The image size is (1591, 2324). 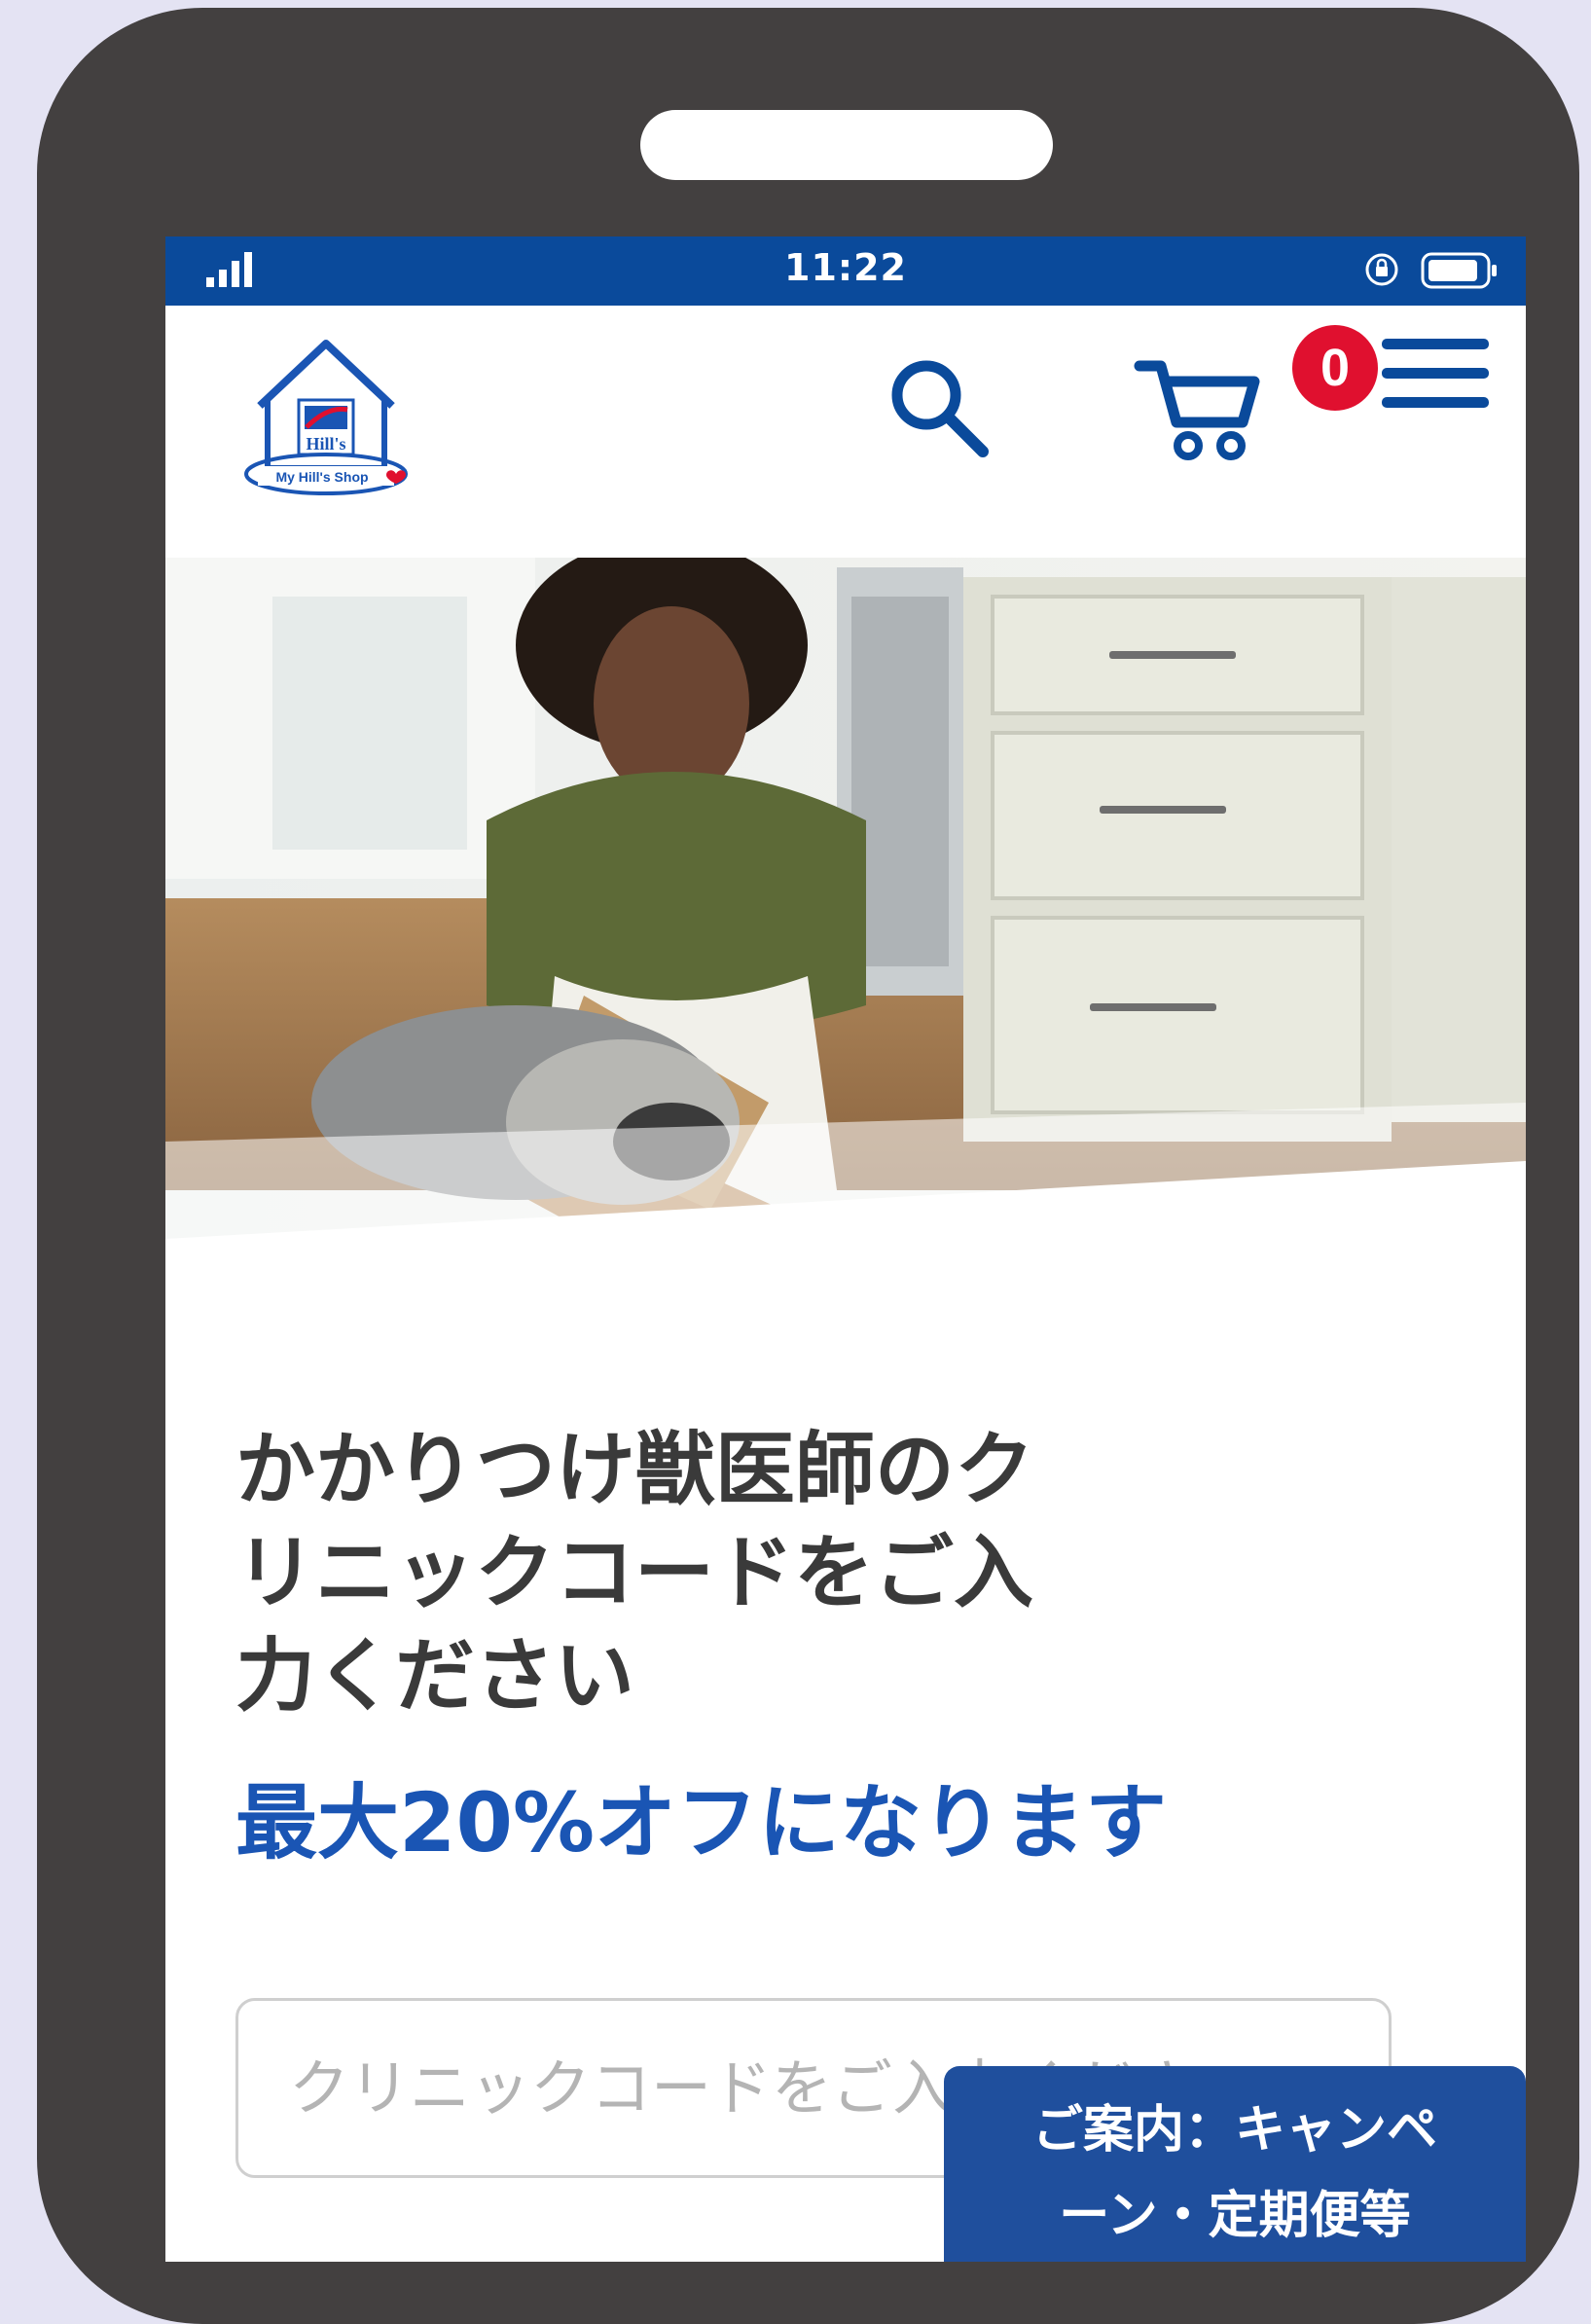 I want to click on battery-icon, so click(x=1459, y=270).